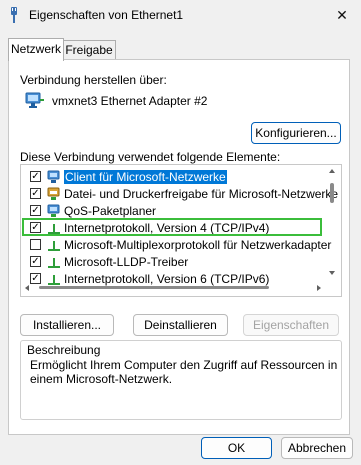  Describe the element at coordinates (332, 222) in the screenshot. I see `vertical-scrollbar` at that location.